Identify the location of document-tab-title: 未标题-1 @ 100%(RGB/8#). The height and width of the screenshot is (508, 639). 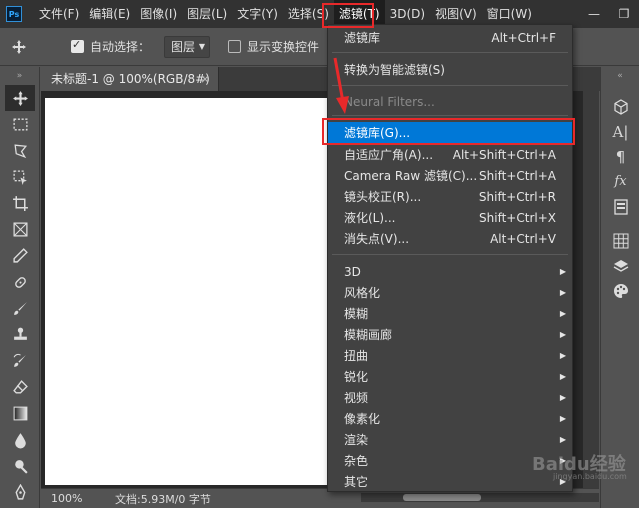
(130, 79).